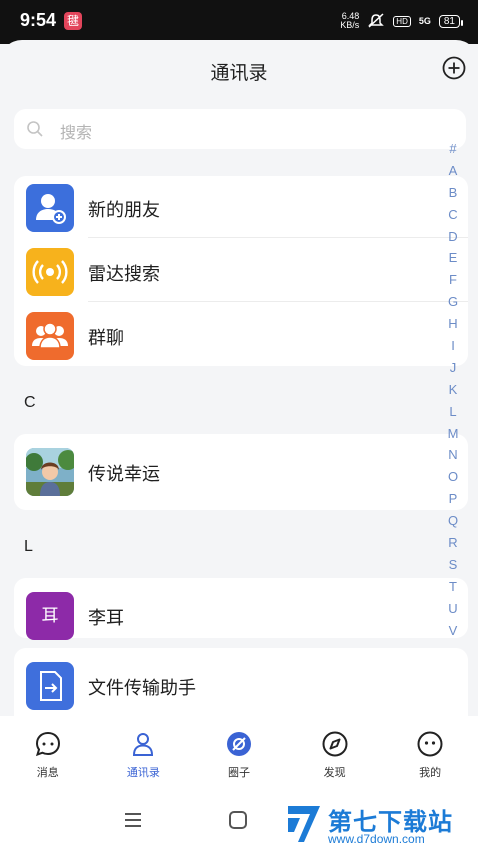 The image size is (478, 850). I want to click on compass-icon, so click(335, 744).